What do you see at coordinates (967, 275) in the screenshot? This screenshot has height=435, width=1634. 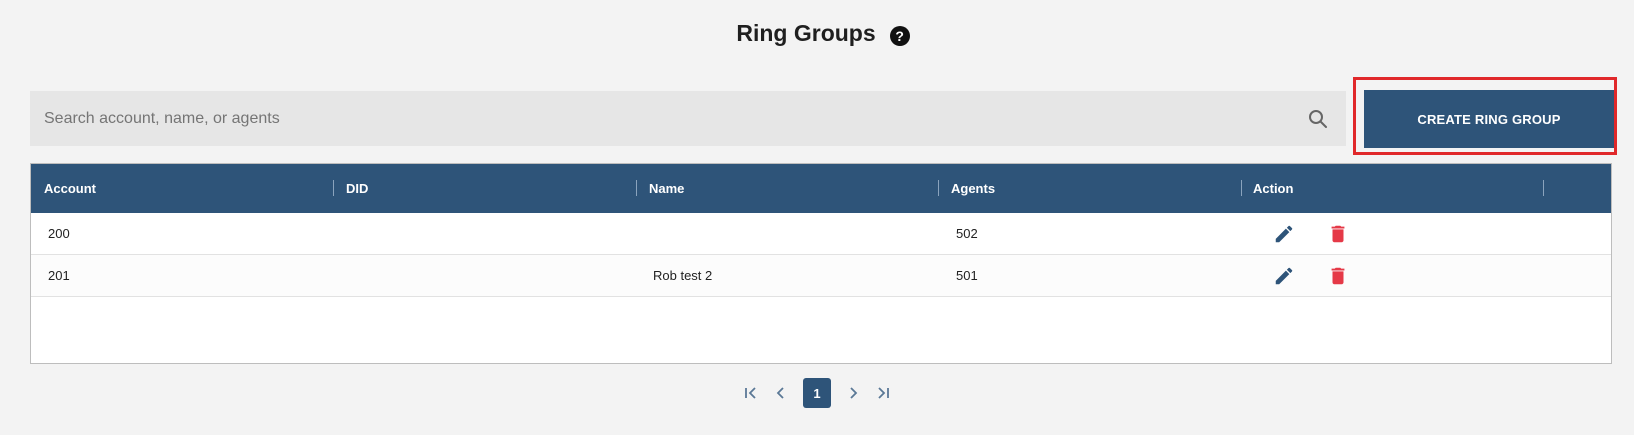 I see `cell-agents: 501` at bounding box center [967, 275].